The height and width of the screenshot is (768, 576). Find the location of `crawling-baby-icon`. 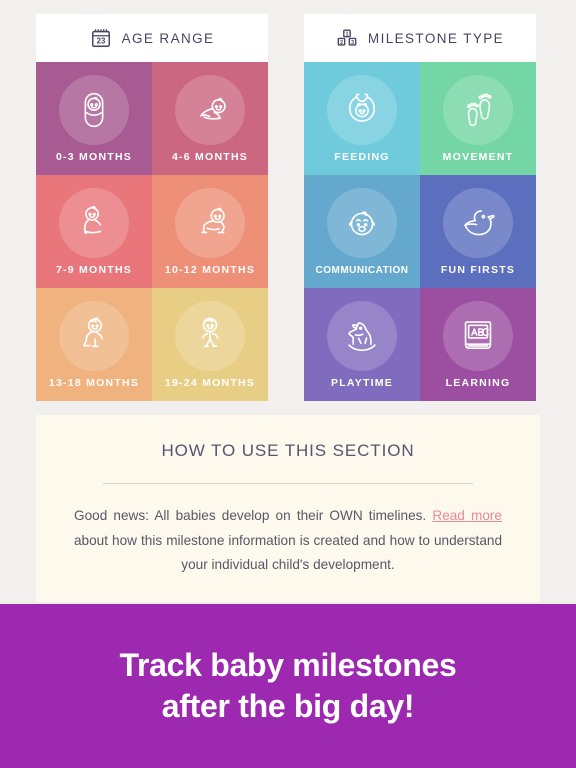

crawling-baby-icon is located at coordinates (213, 220).